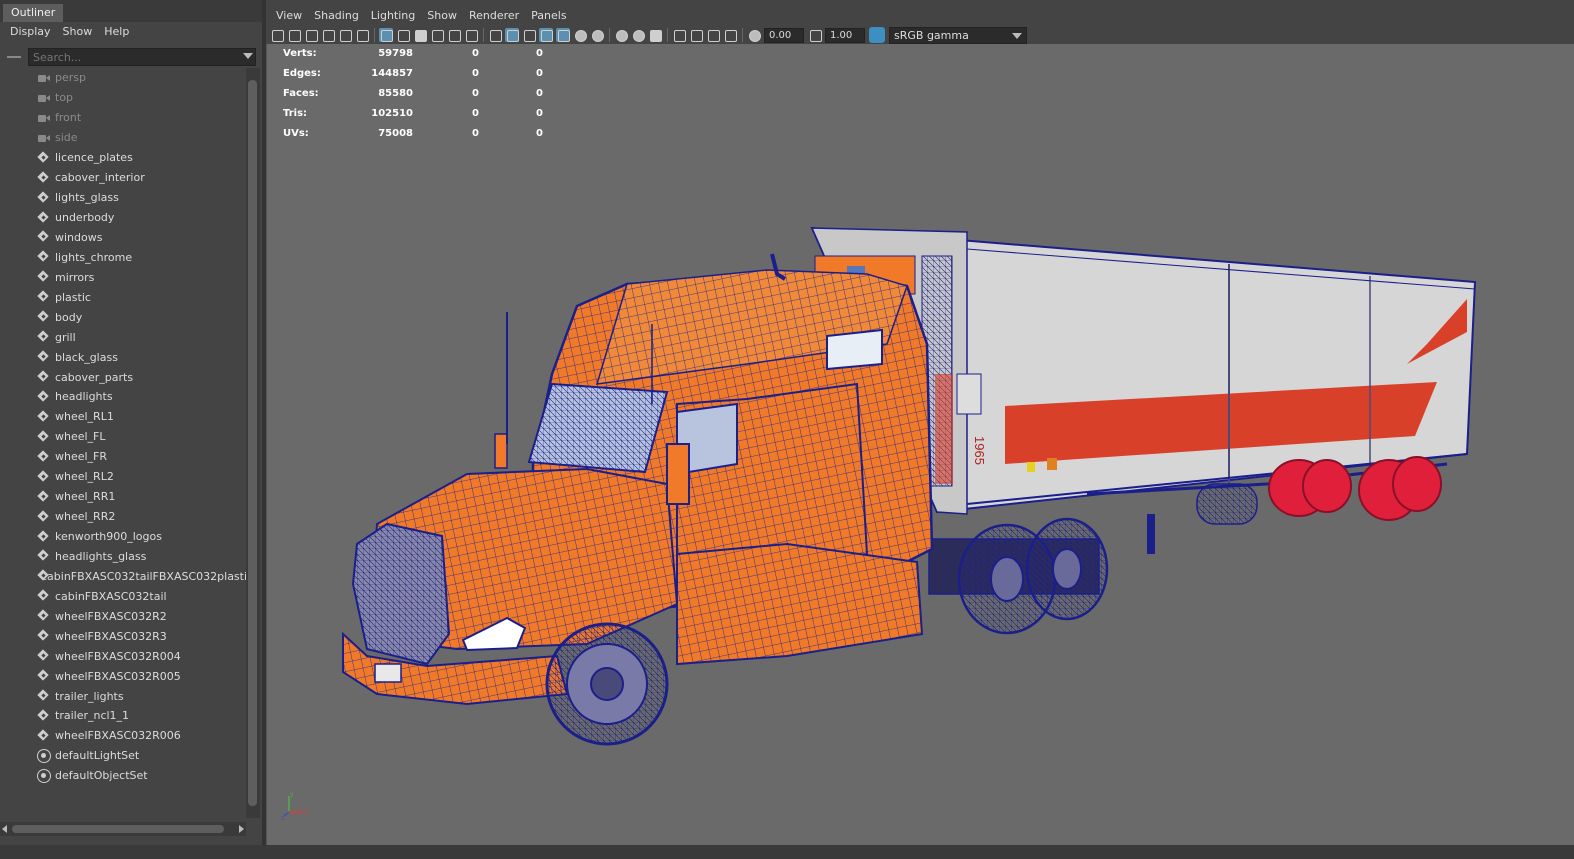 The height and width of the screenshot is (859, 1574). What do you see at coordinates (123, 337) in the screenshot?
I see `outliner-item: grill` at bounding box center [123, 337].